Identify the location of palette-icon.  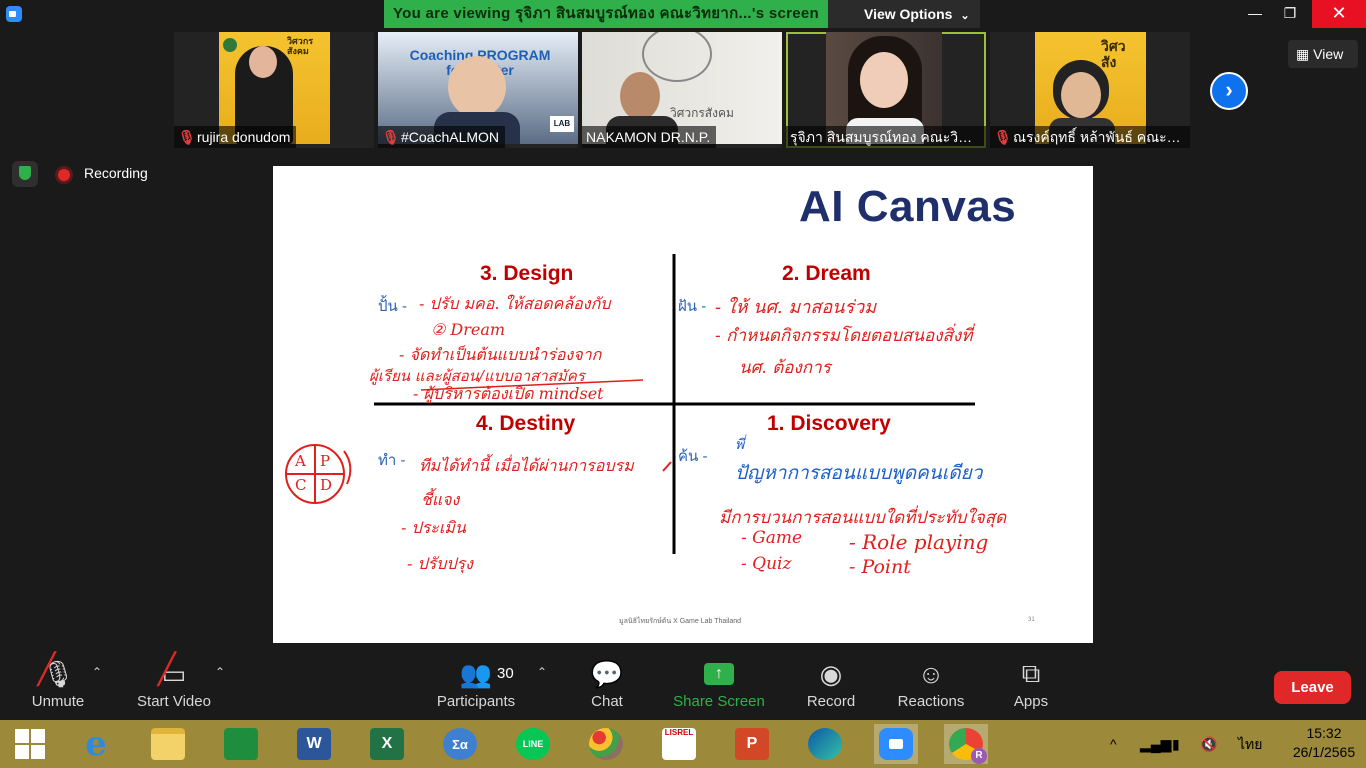
(606, 744).